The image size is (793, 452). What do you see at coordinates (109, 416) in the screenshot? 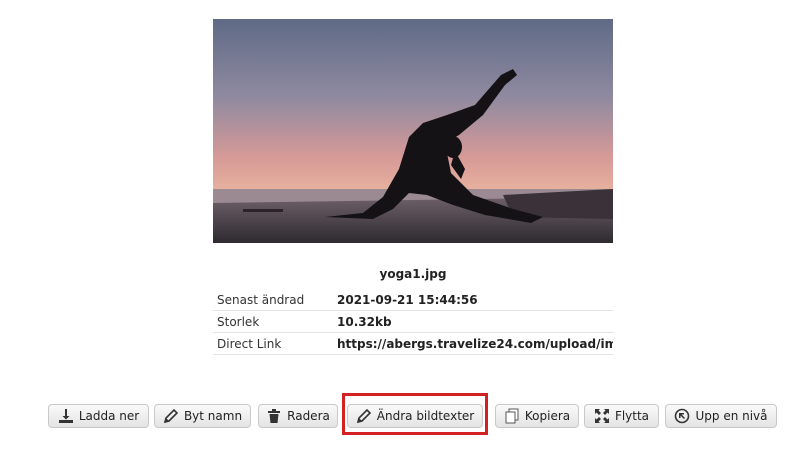
I see `download-label: Ladda ner` at bounding box center [109, 416].